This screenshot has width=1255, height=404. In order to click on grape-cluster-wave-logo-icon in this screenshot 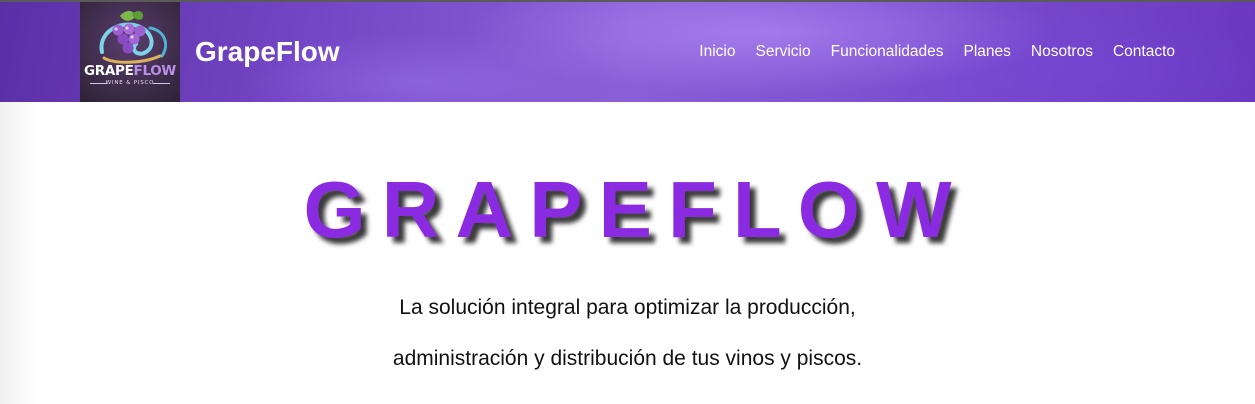, I will do `click(133, 37)`.